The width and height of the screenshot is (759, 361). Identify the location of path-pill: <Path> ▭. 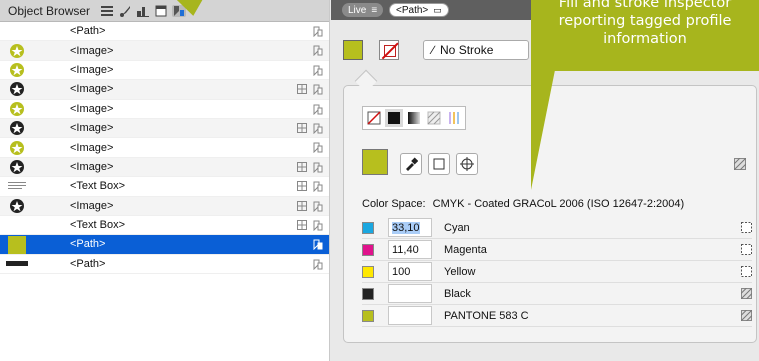
(419, 10).